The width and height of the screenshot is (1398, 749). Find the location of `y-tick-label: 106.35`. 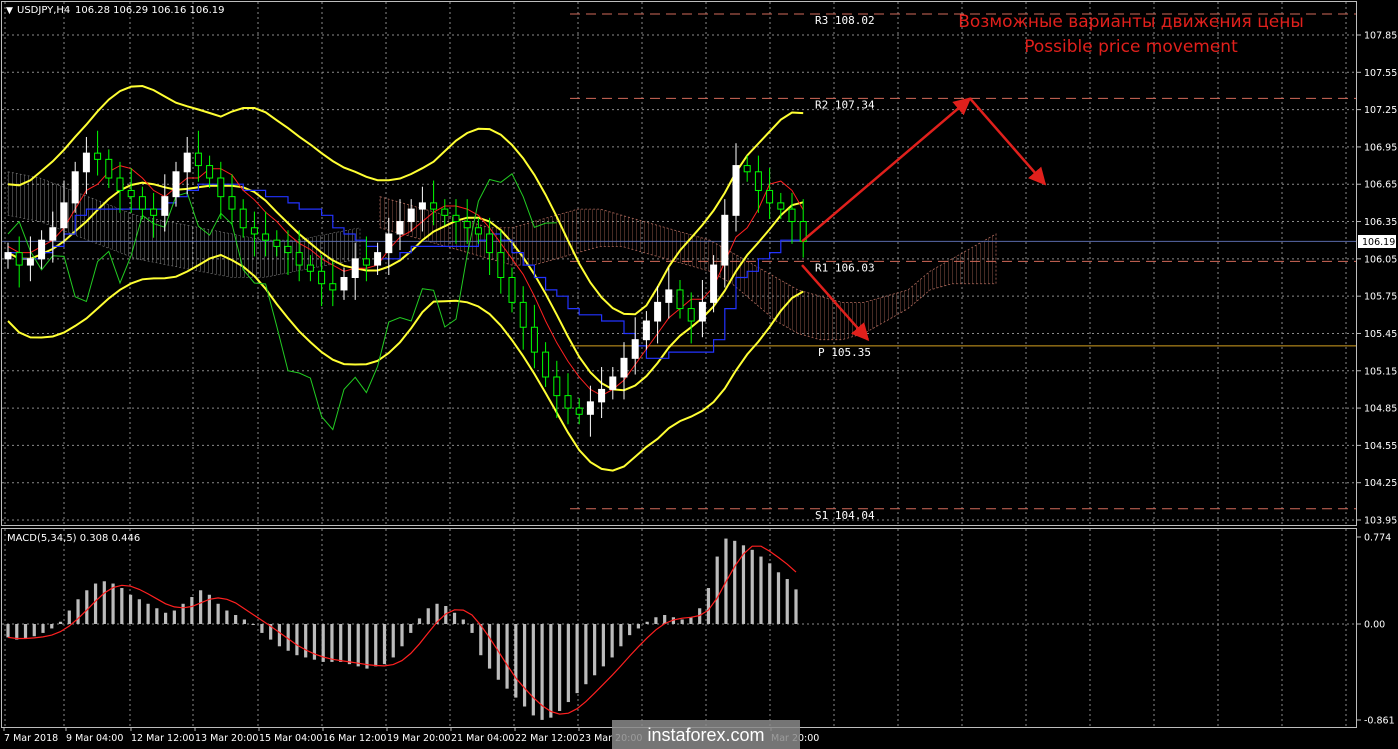

y-tick-label: 106.35 is located at coordinates (1380, 222).